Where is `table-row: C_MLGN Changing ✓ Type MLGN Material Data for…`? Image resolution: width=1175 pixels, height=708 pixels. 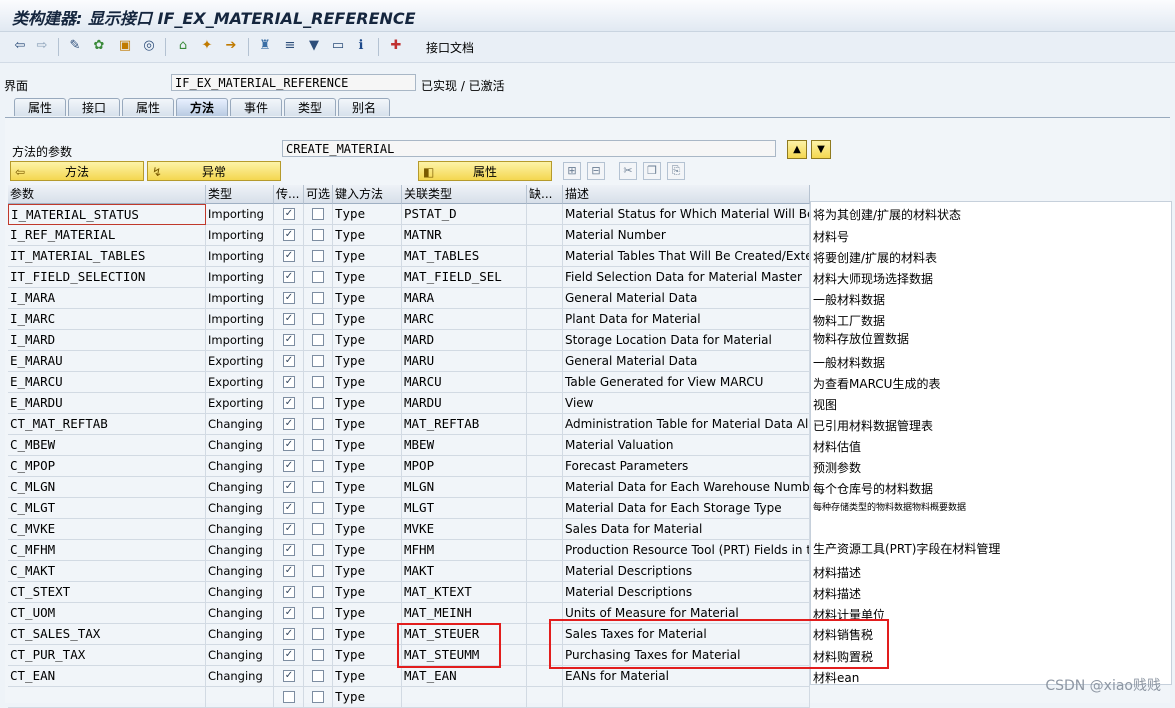 table-row: C_MLGN Changing ✓ Type MLGN Material Data for… is located at coordinates (409, 487).